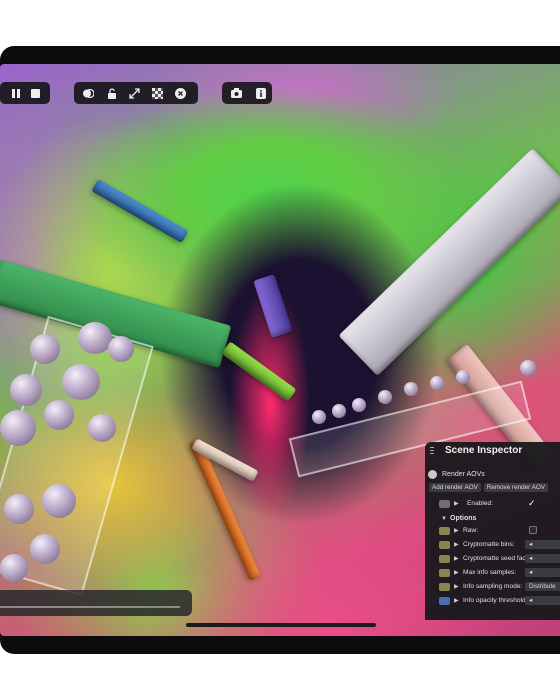 The width and height of the screenshot is (560, 700). I want to click on timeline-track, so click(90, 607).